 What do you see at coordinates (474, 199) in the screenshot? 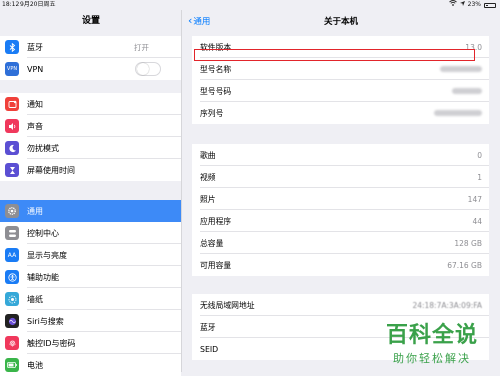
I see `row-value: 147` at bounding box center [474, 199].